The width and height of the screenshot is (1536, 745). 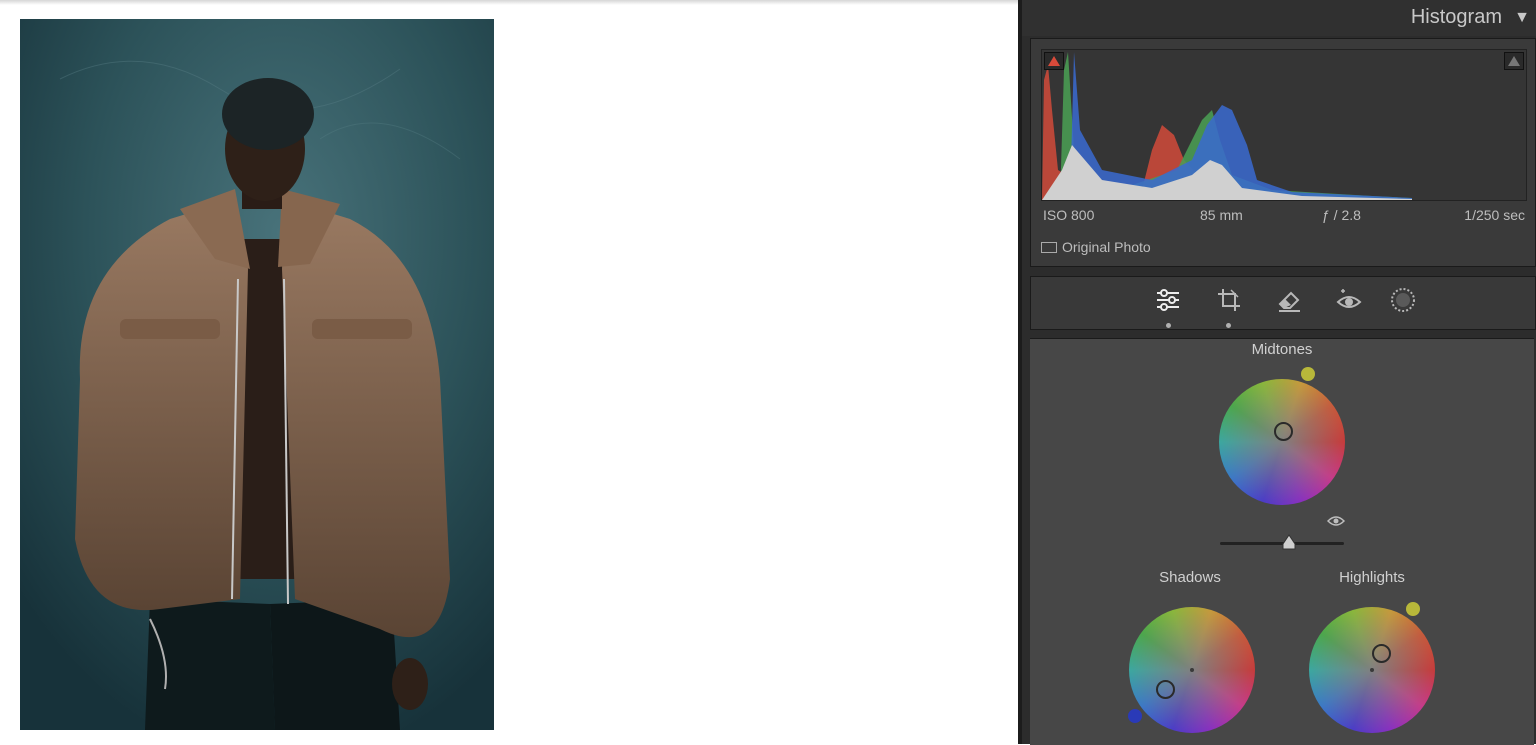 What do you see at coordinates (1283, 431) in the screenshot?
I see `midtones-puck` at bounding box center [1283, 431].